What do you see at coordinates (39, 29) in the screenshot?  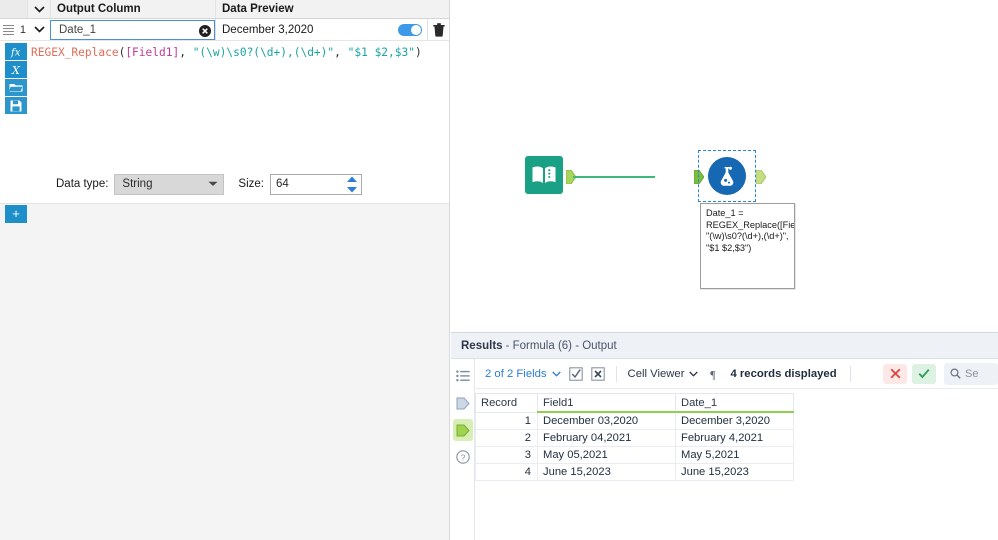 I see `row-expand-chevron-icon` at bounding box center [39, 29].